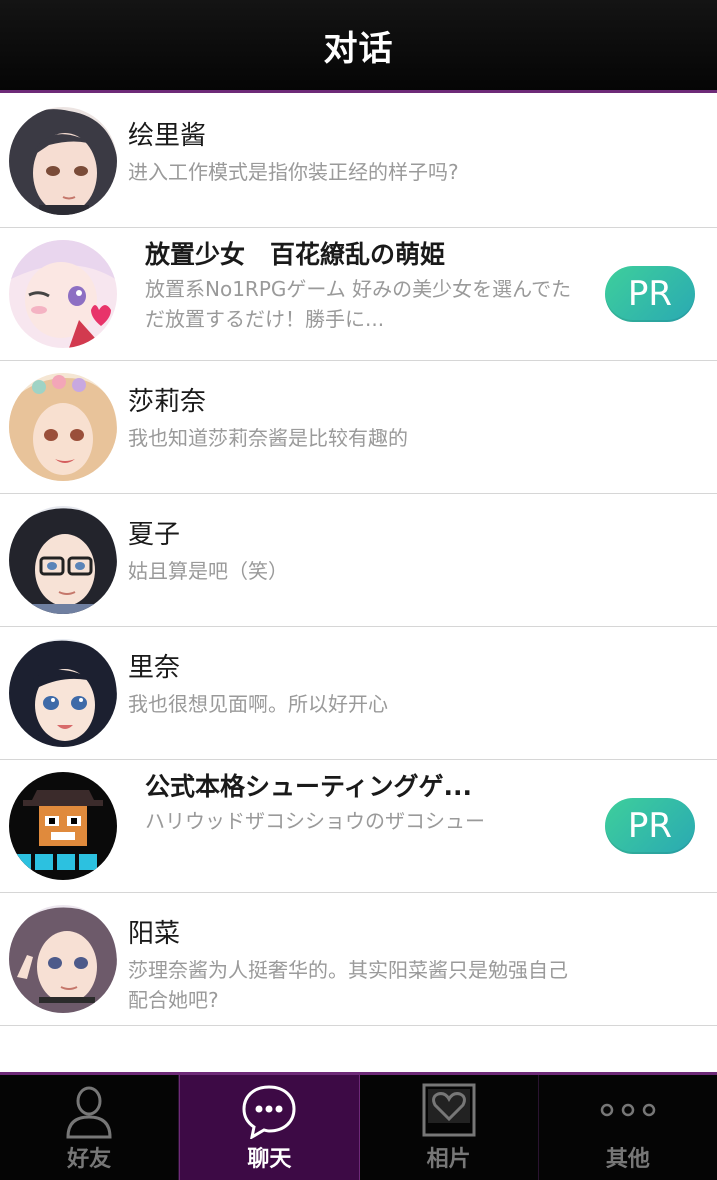 The width and height of the screenshot is (717, 1180). I want to click on heart-photo-icon, so click(449, 1110).